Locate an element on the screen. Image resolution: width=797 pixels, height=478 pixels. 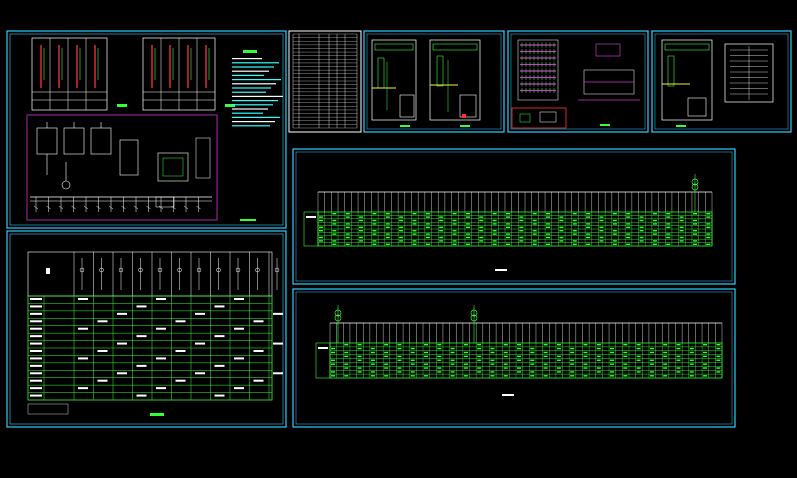
room-detail-rows is located at coordinates (749, 73).